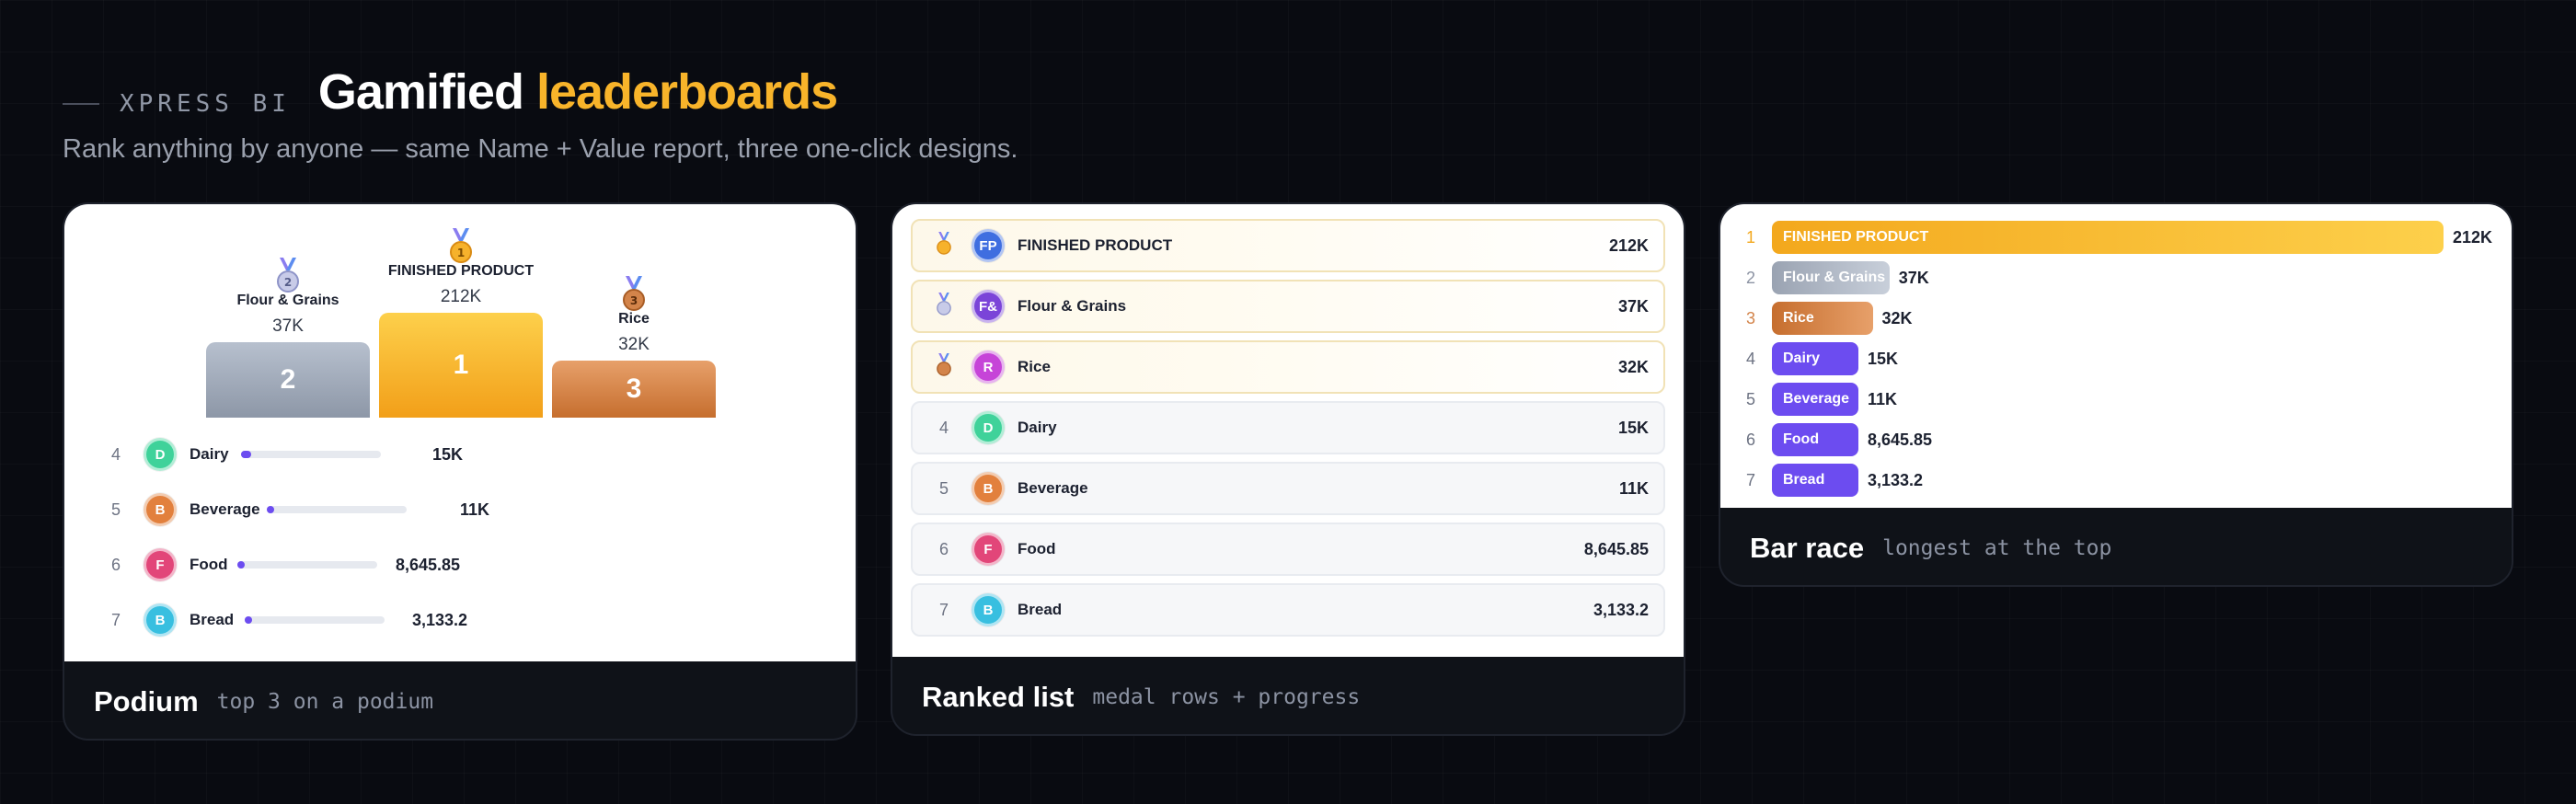  Describe the element at coordinates (988, 367) in the screenshot. I see `avatar: R` at that location.